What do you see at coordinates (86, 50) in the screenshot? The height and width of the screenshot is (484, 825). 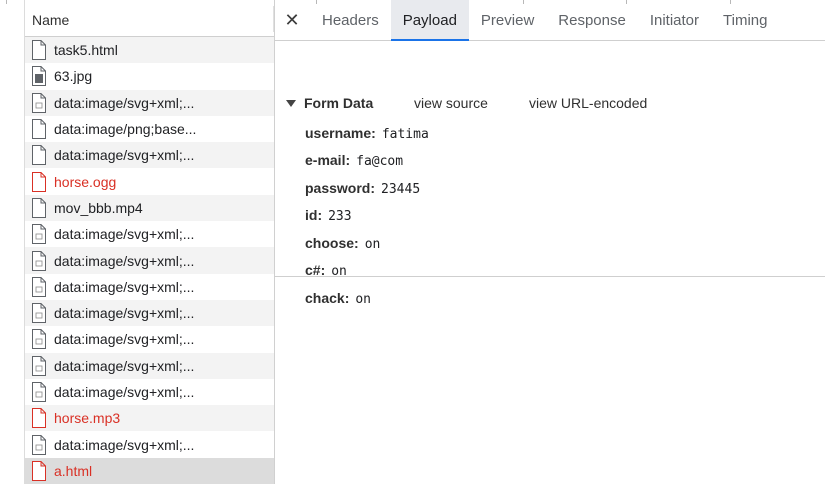 I see `request-name: task5.html` at bounding box center [86, 50].